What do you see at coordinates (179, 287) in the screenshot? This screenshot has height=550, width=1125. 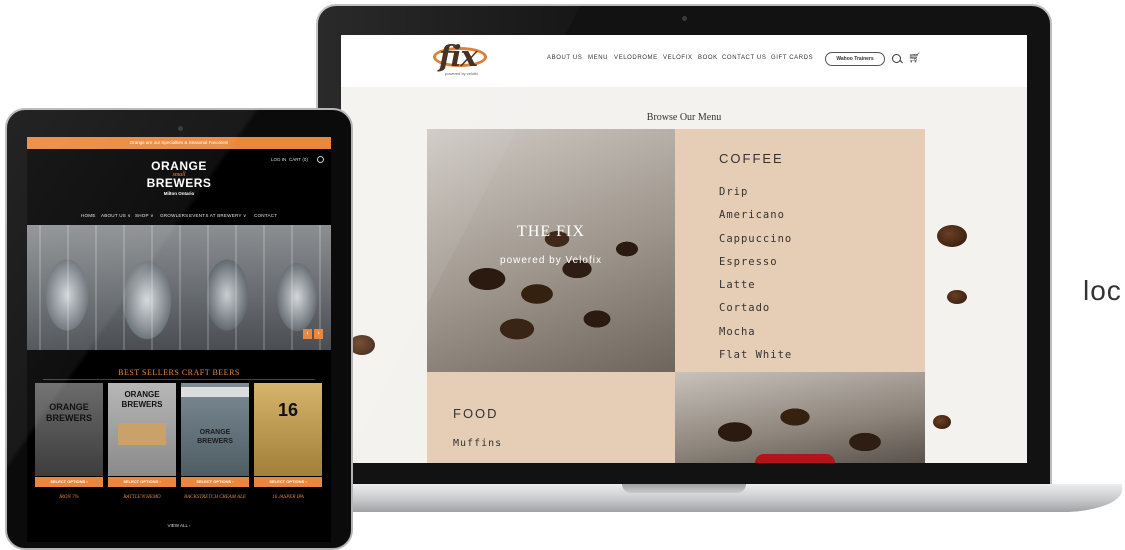 I see `brewery-hero-image` at bounding box center [179, 287].